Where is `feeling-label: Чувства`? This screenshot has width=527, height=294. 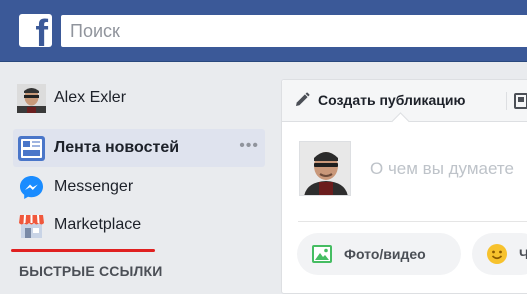
feeling-label: Чувства is located at coordinates (523, 254).